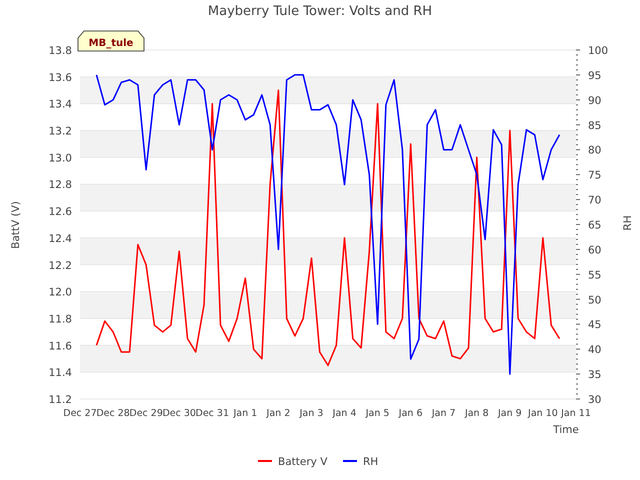  What do you see at coordinates (60, 400) in the screenshot?
I see `tick-label: 11.2` at bounding box center [60, 400].